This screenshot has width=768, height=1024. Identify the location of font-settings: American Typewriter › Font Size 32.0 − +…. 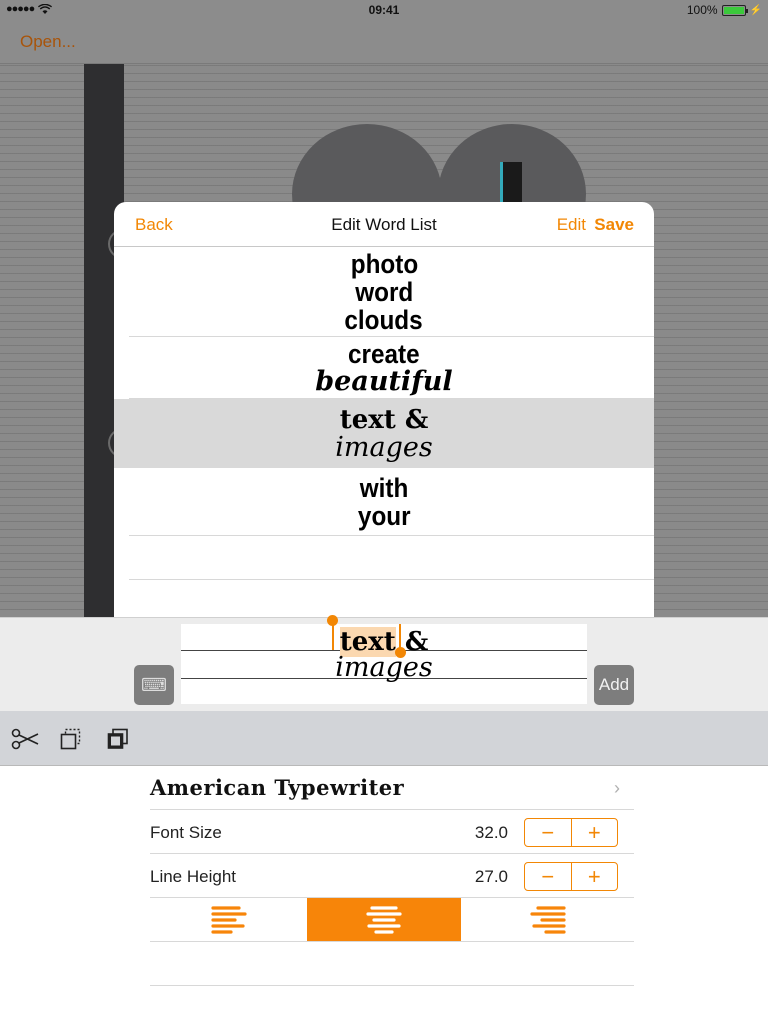
(392, 876).